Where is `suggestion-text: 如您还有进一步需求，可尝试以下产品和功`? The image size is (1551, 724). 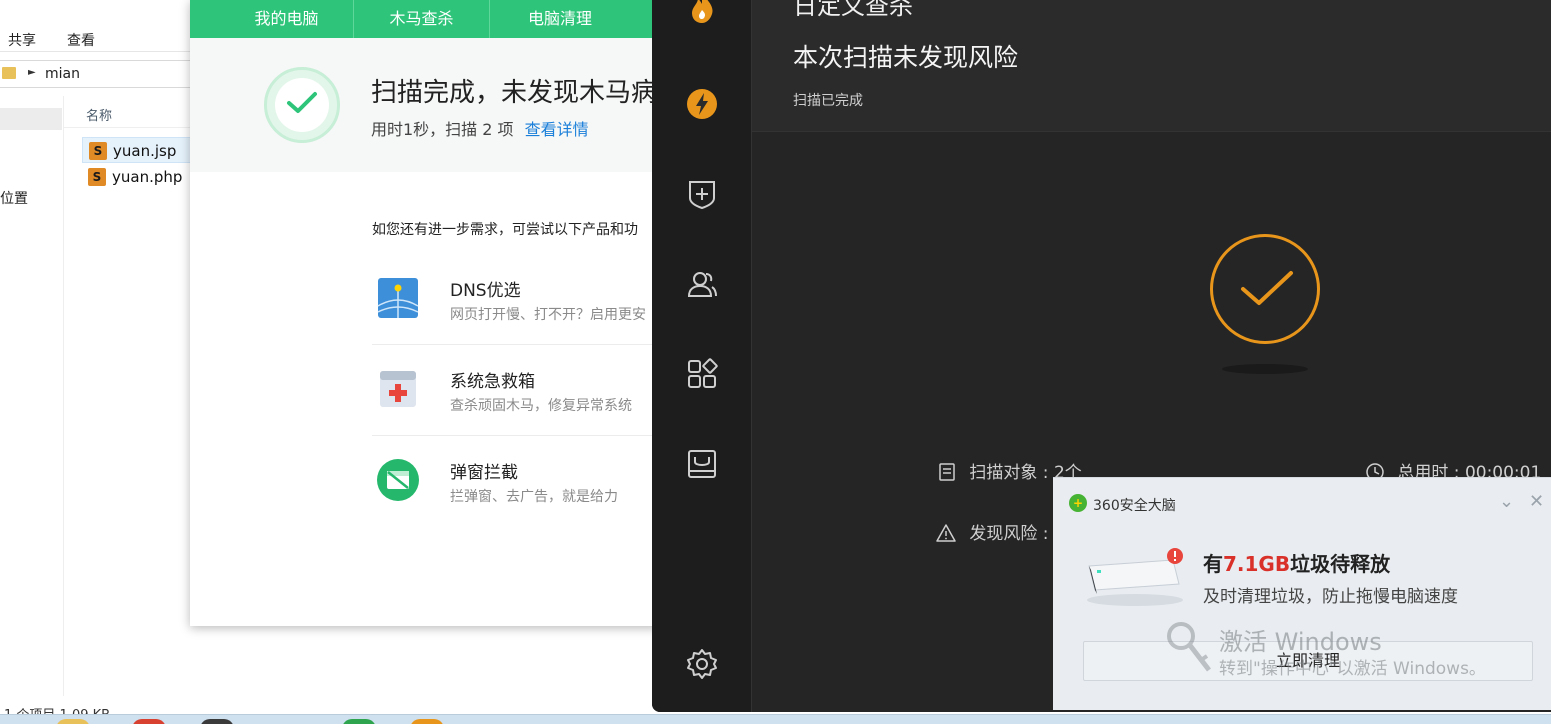 suggestion-text: 如您还有进一步需求，可尝试以下产品和功 is located at coordinates (505, 230).